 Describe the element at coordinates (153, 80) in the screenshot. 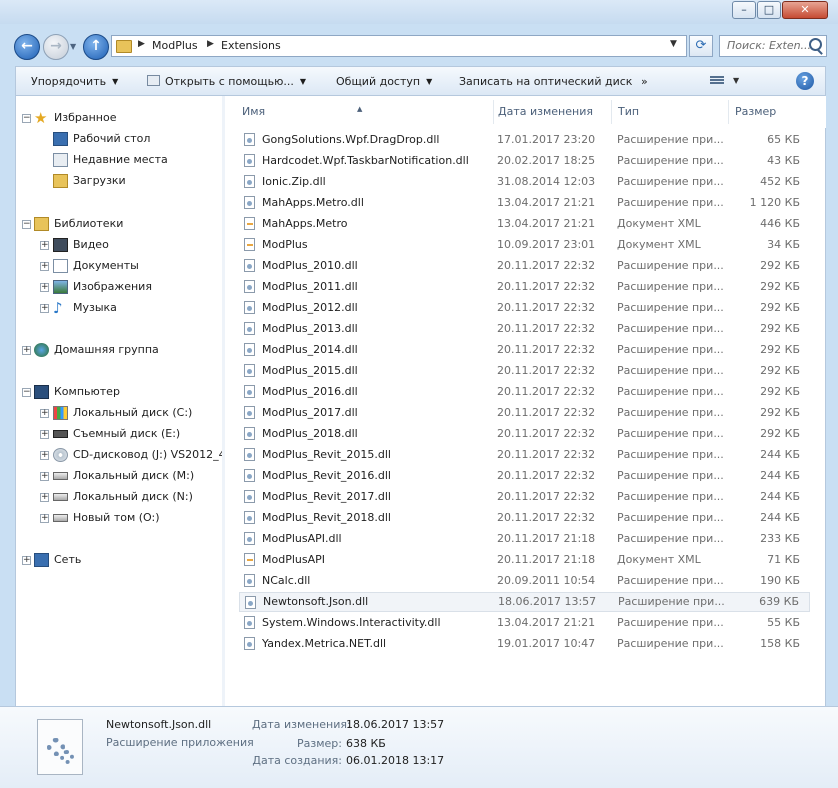

I see `open-with-icon` at that location.